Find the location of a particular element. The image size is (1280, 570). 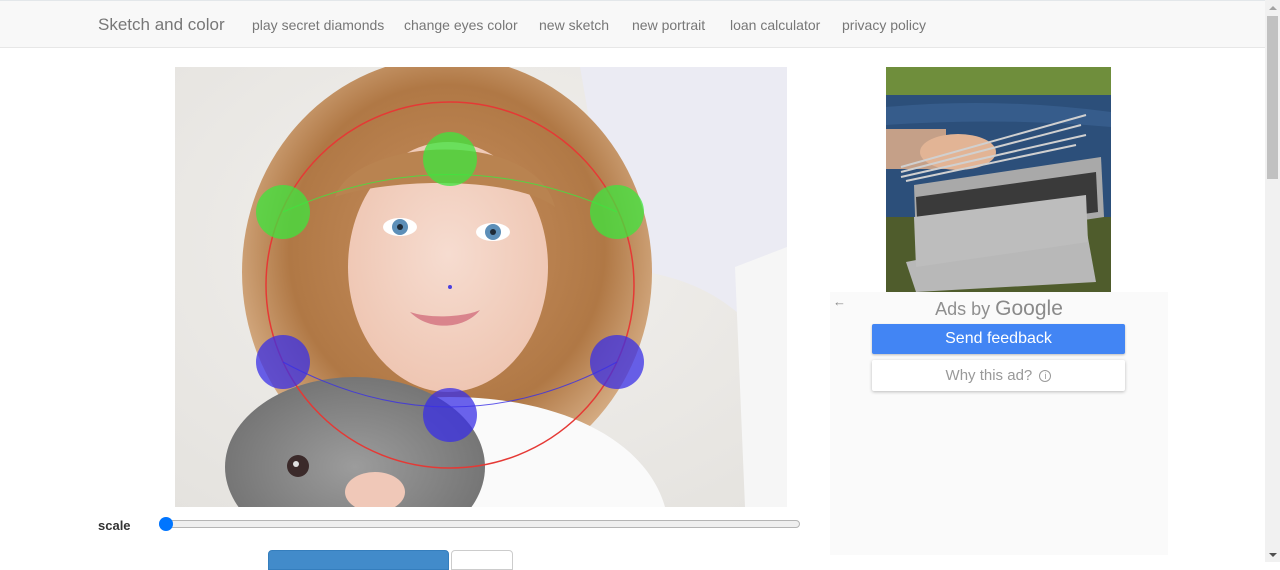

scale-slider is located at coordinates (479, 524).